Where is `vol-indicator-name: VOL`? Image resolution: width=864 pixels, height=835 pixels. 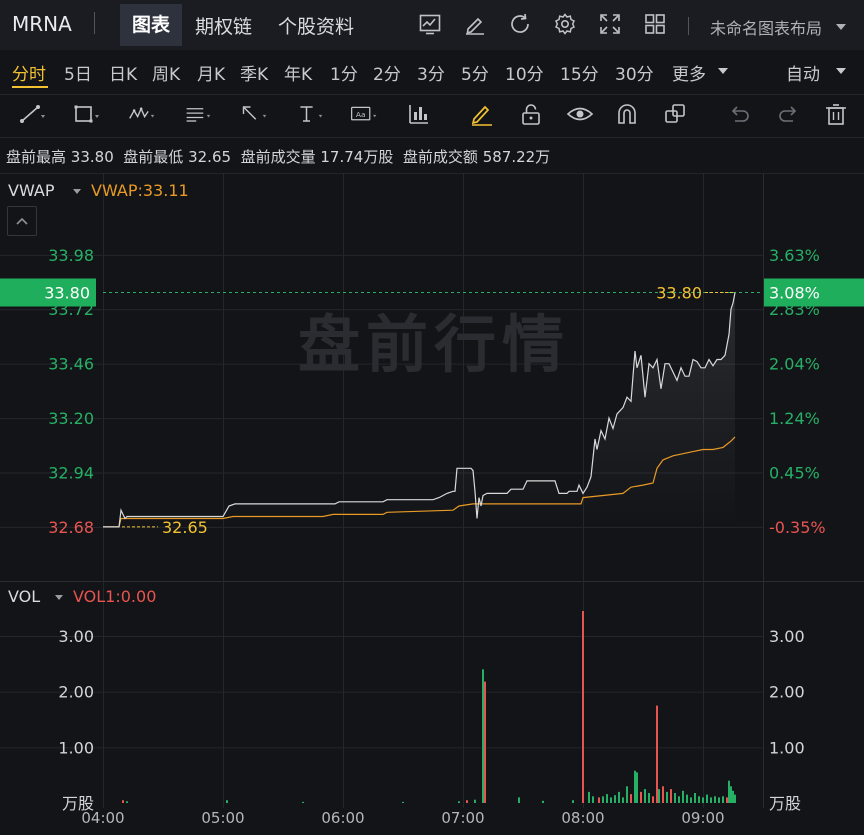 vol-indicator-name: VOL is located at coordinates (24, 596).